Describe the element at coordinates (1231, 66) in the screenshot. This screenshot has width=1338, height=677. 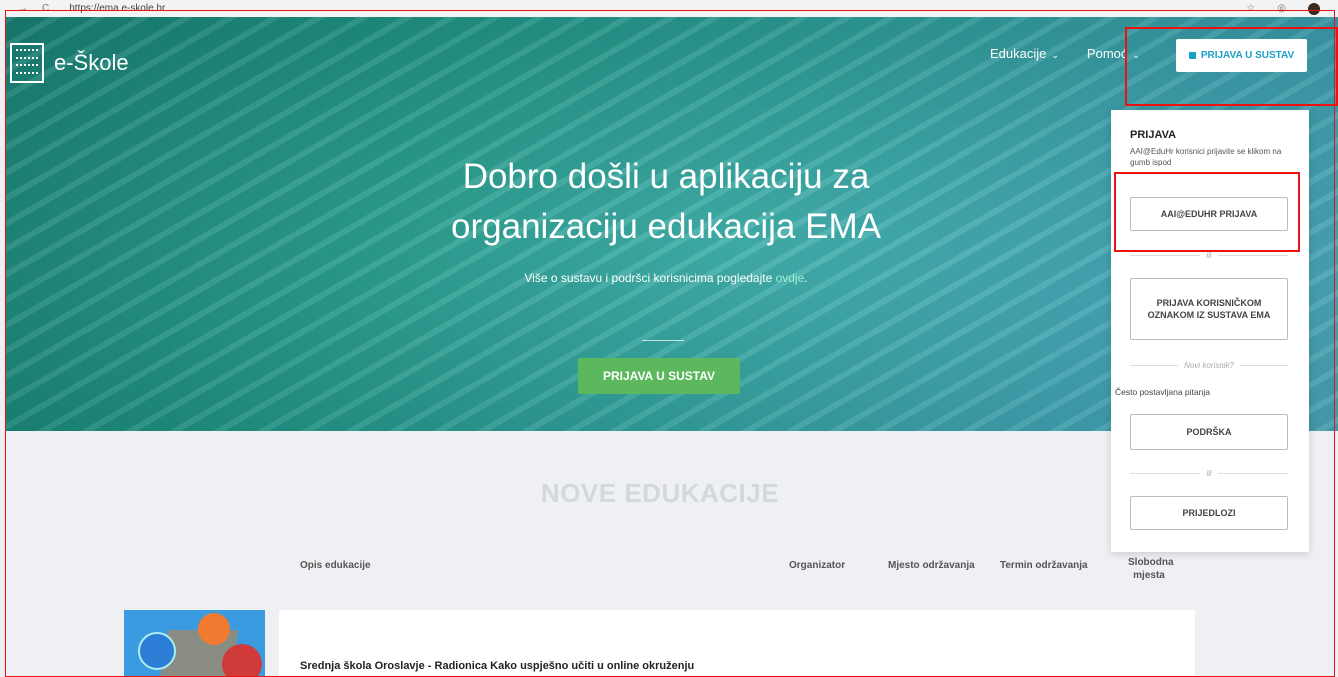
I see `annotation-box-login-button` at that location.